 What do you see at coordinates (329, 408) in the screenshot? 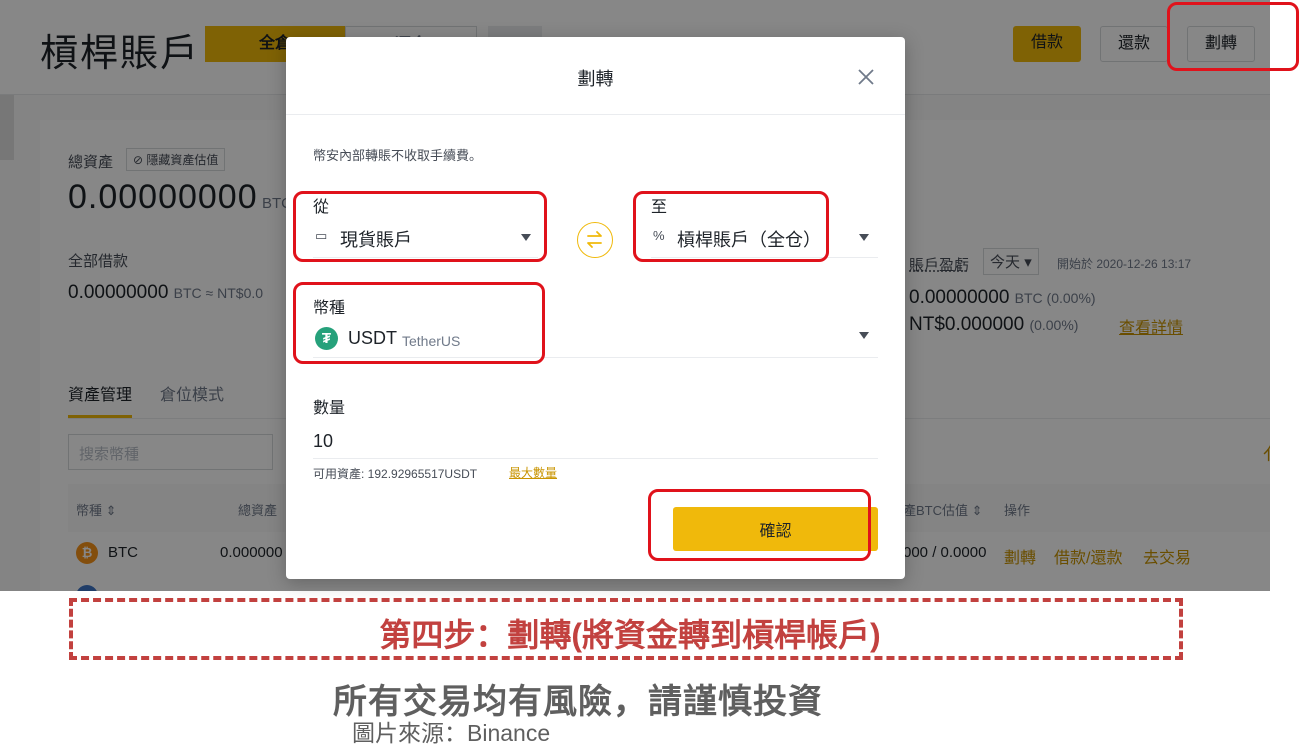
I see `amount-label: 數量` at bounding box center [329, 408].